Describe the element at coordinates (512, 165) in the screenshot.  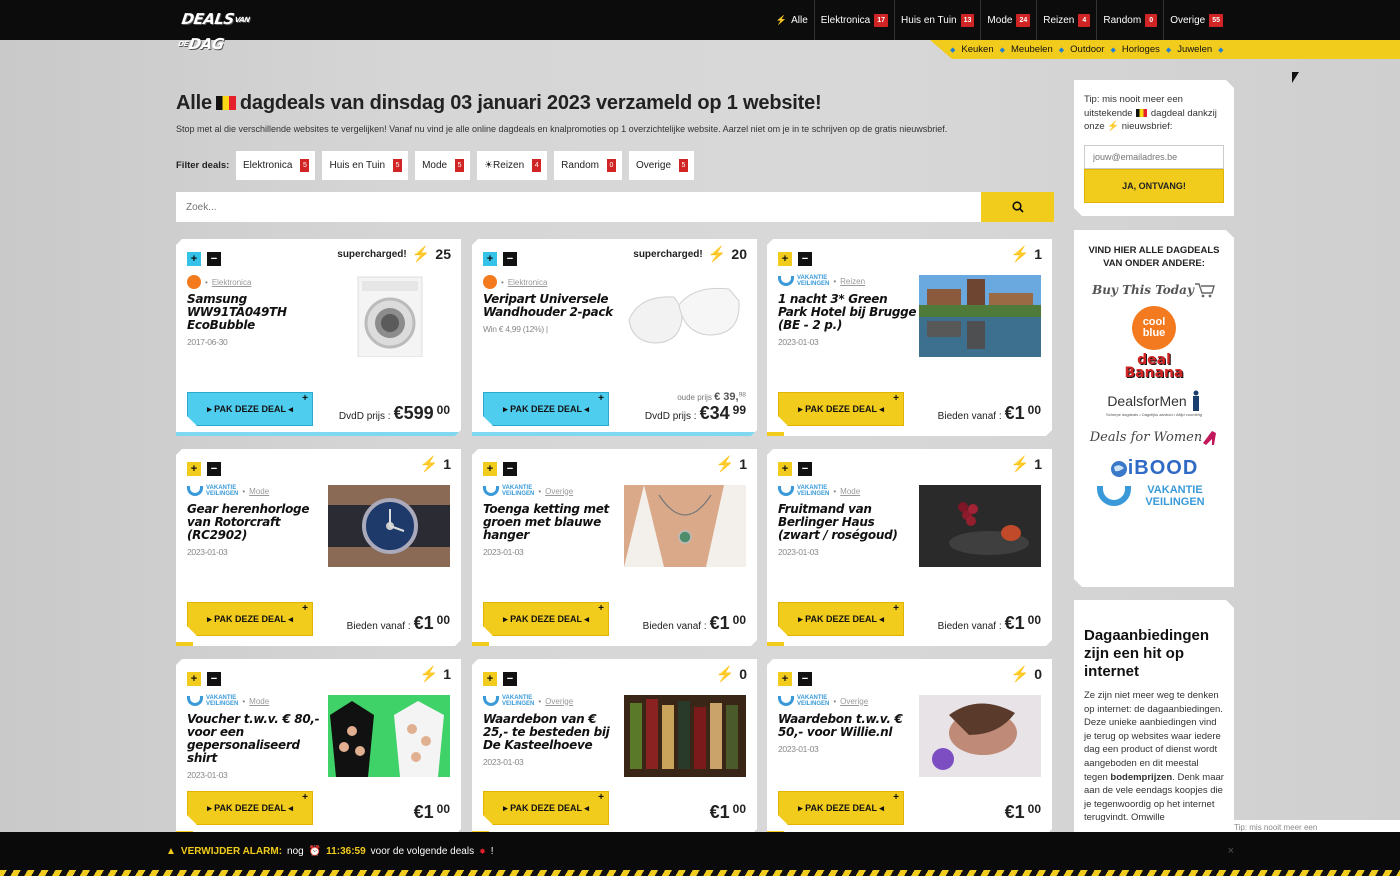
I see `filter-3: ☀Reizen 4` at that location.